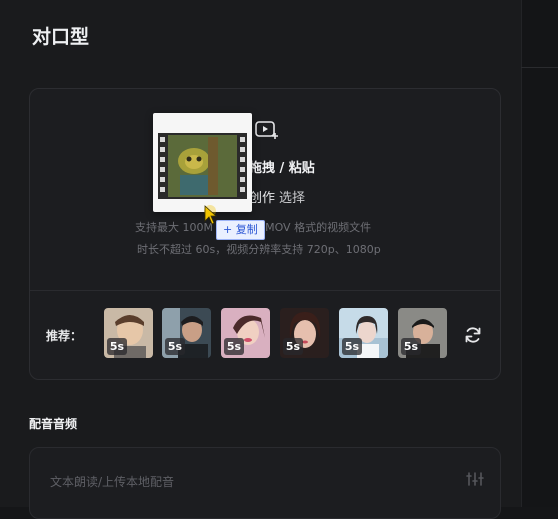 This screenshot has height=519, width=558. I want to click on upload-subtext: 创作 选择, so click(277, 196).